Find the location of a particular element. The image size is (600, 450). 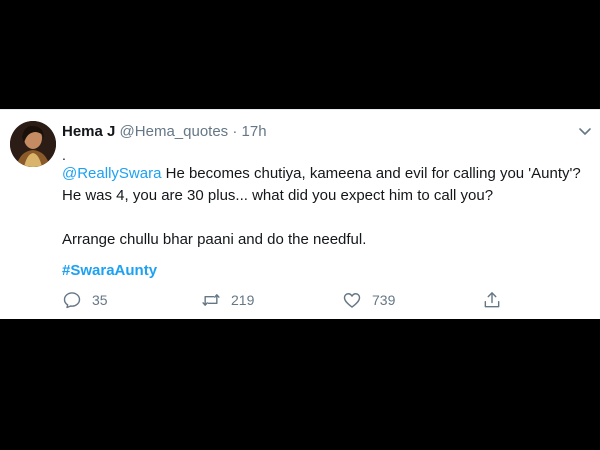

chevron-down-icon is located at coordinates (585, 131).